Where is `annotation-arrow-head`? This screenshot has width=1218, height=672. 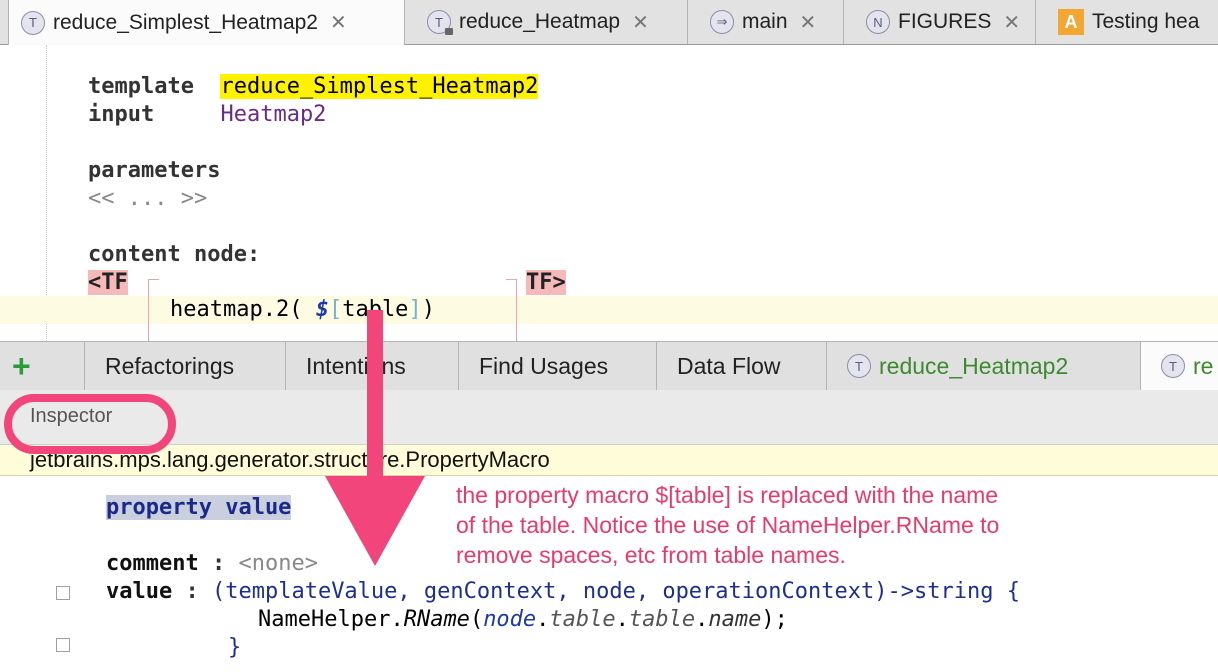
annotation-arrow-head is located at coordinates (375, 521).